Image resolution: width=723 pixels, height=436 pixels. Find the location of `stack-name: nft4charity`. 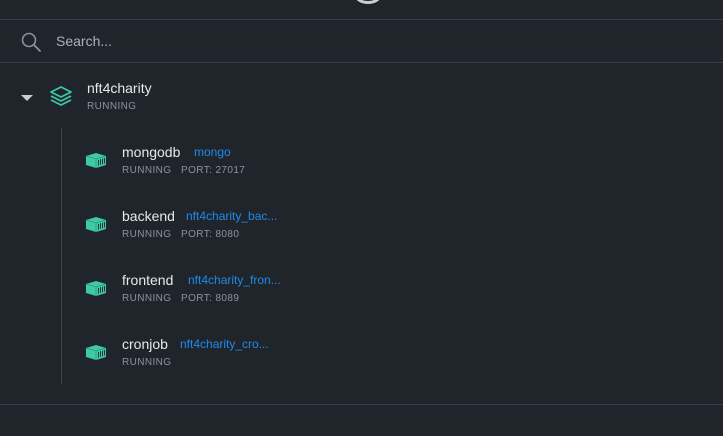

stack-name: nft4charity is located at coordinates (119, 88).